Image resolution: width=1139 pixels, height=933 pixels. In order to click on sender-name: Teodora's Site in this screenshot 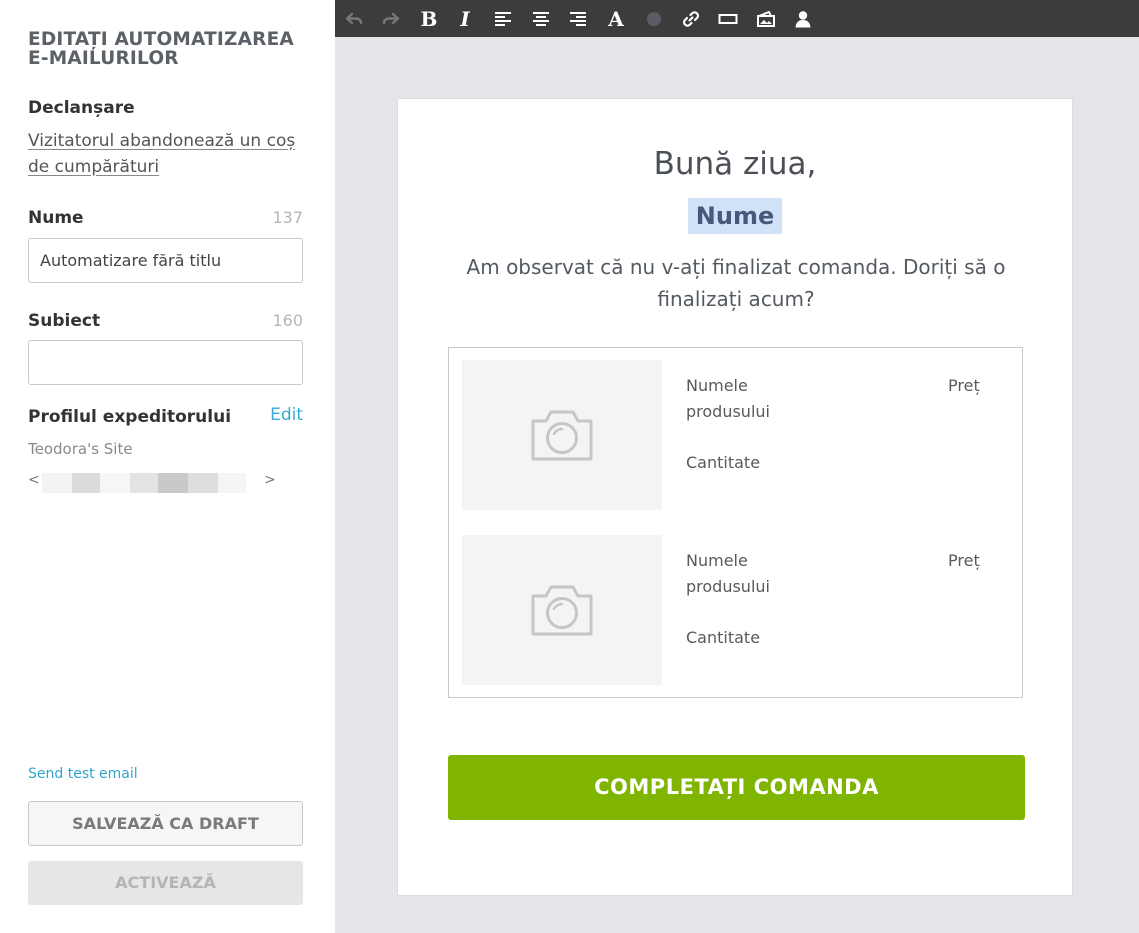, I will do `click(80, 449)`.